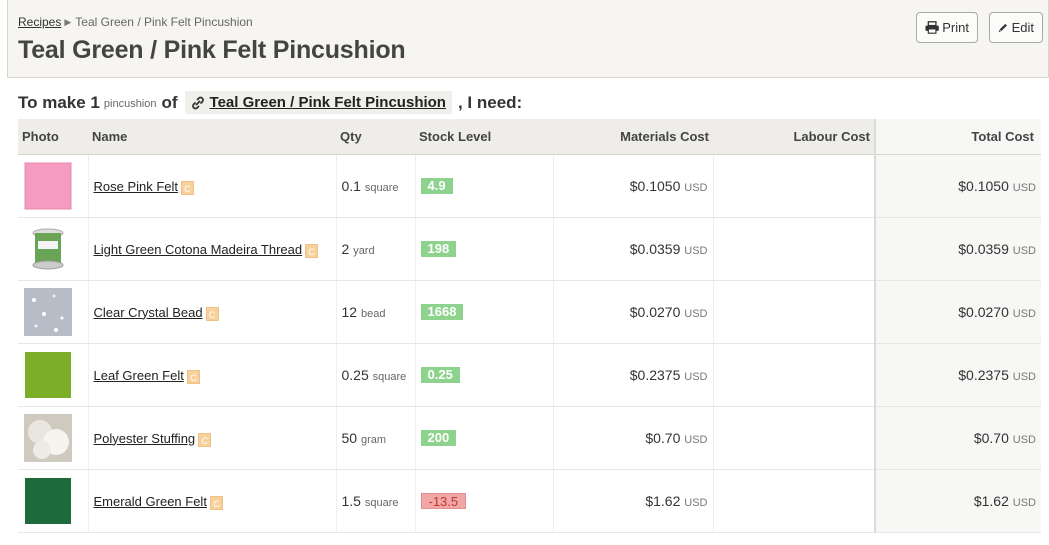 The height and width of the screenshot is (545, 1049). What do you see at coordinates (345, 248) in the screenshot?
I see `qty-value: 2` at bounding box center [345, 248].